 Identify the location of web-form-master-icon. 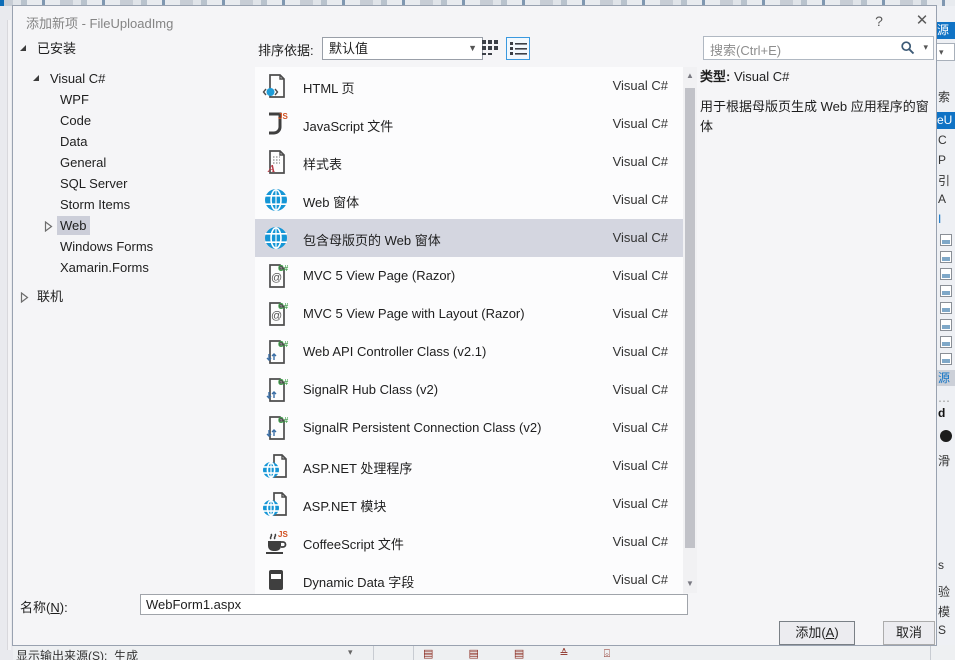
(276, 238).